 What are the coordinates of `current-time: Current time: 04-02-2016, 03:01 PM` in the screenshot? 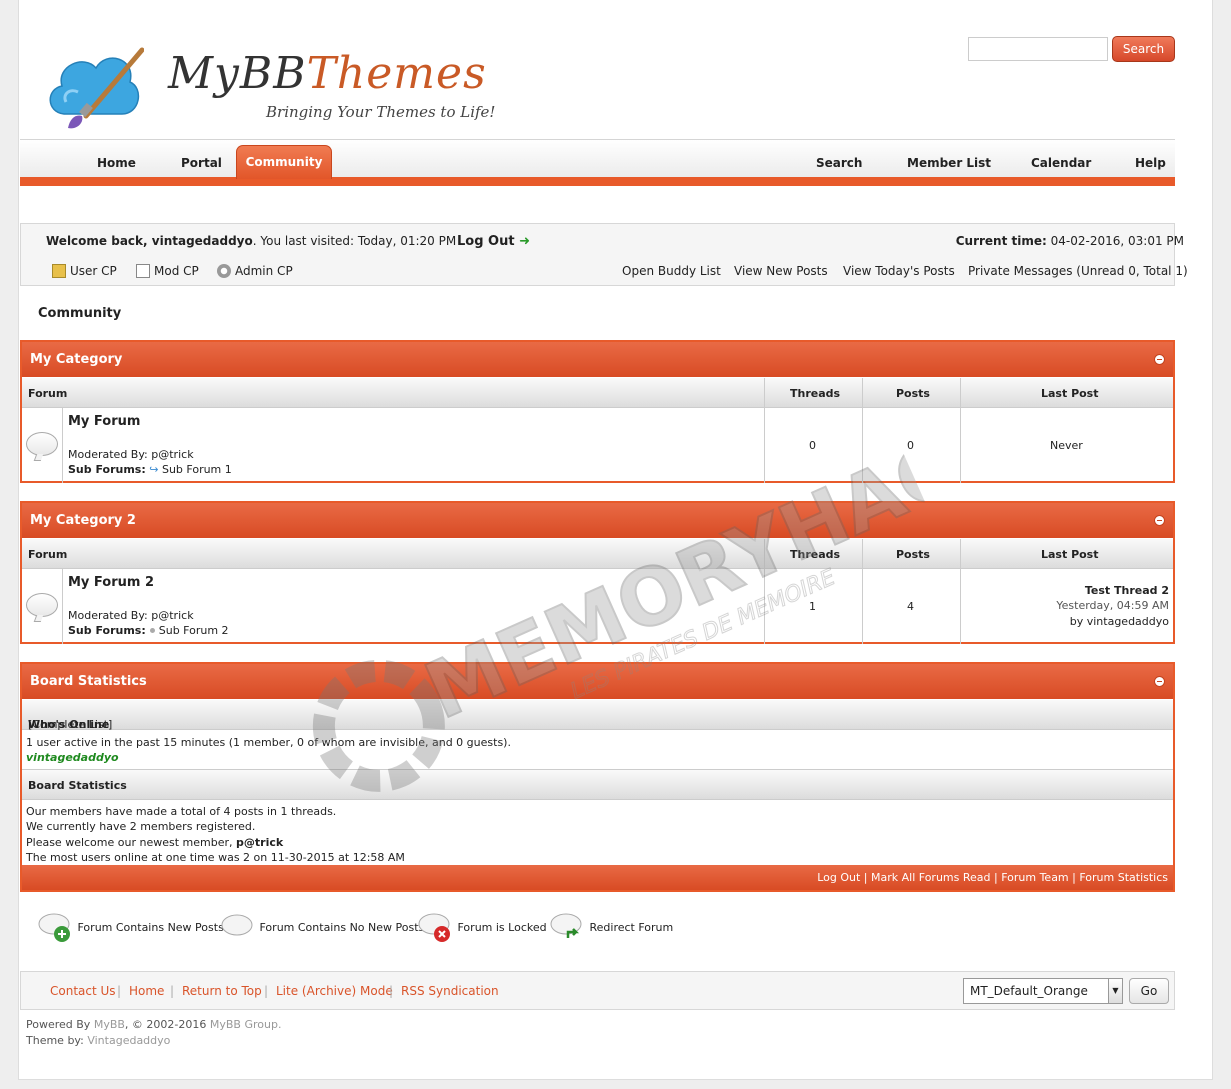 It's located at (1070, 241).